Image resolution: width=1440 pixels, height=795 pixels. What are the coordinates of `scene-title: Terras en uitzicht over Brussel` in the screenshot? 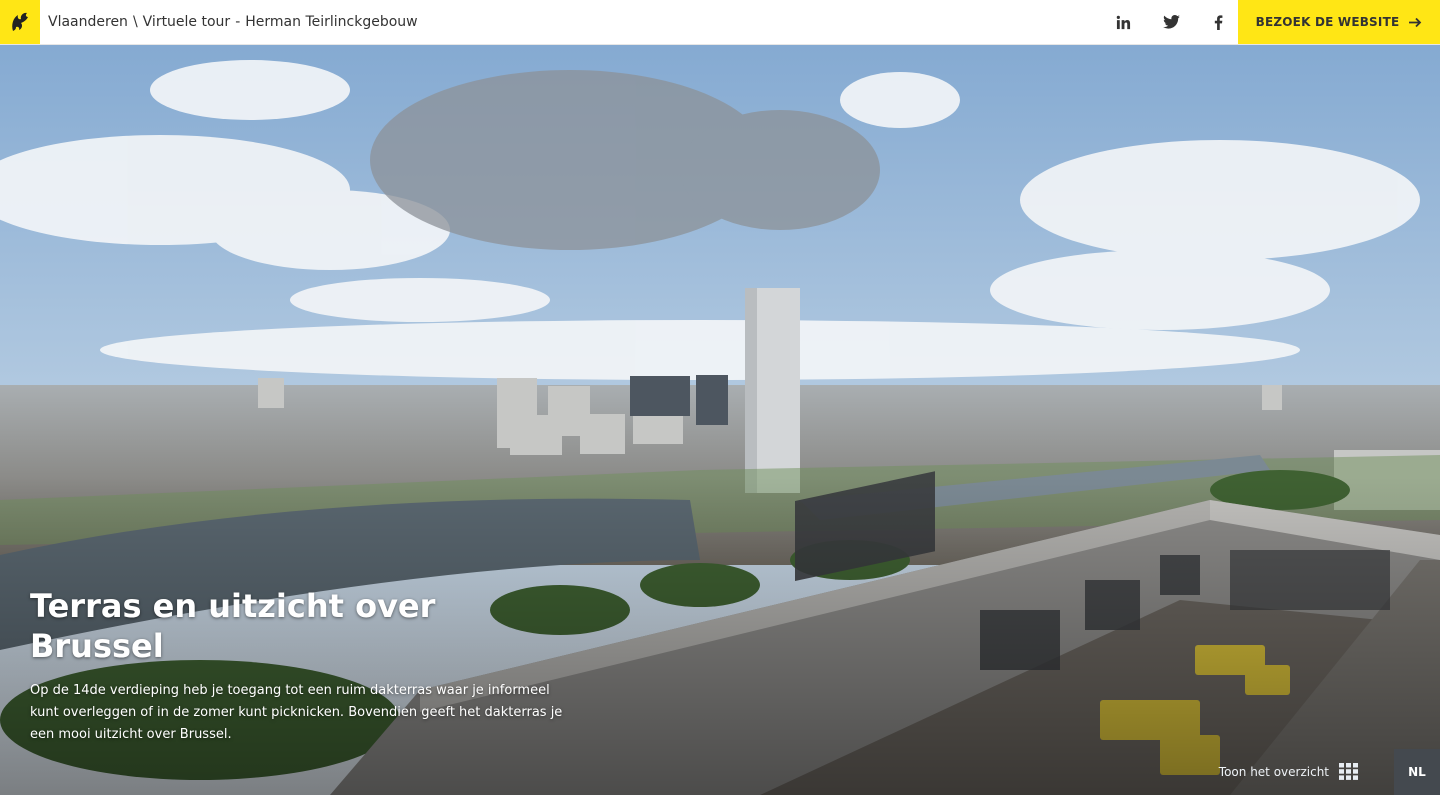 It's located at (233, 626).